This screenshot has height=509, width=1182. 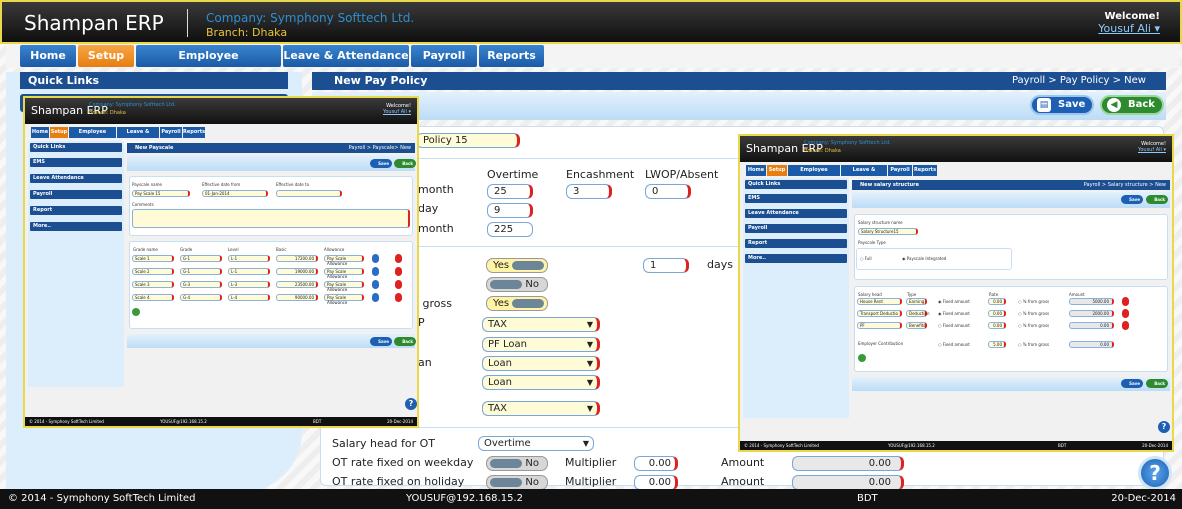 I want to click on tax-select-value: TAX, so click(x=498, y=324).